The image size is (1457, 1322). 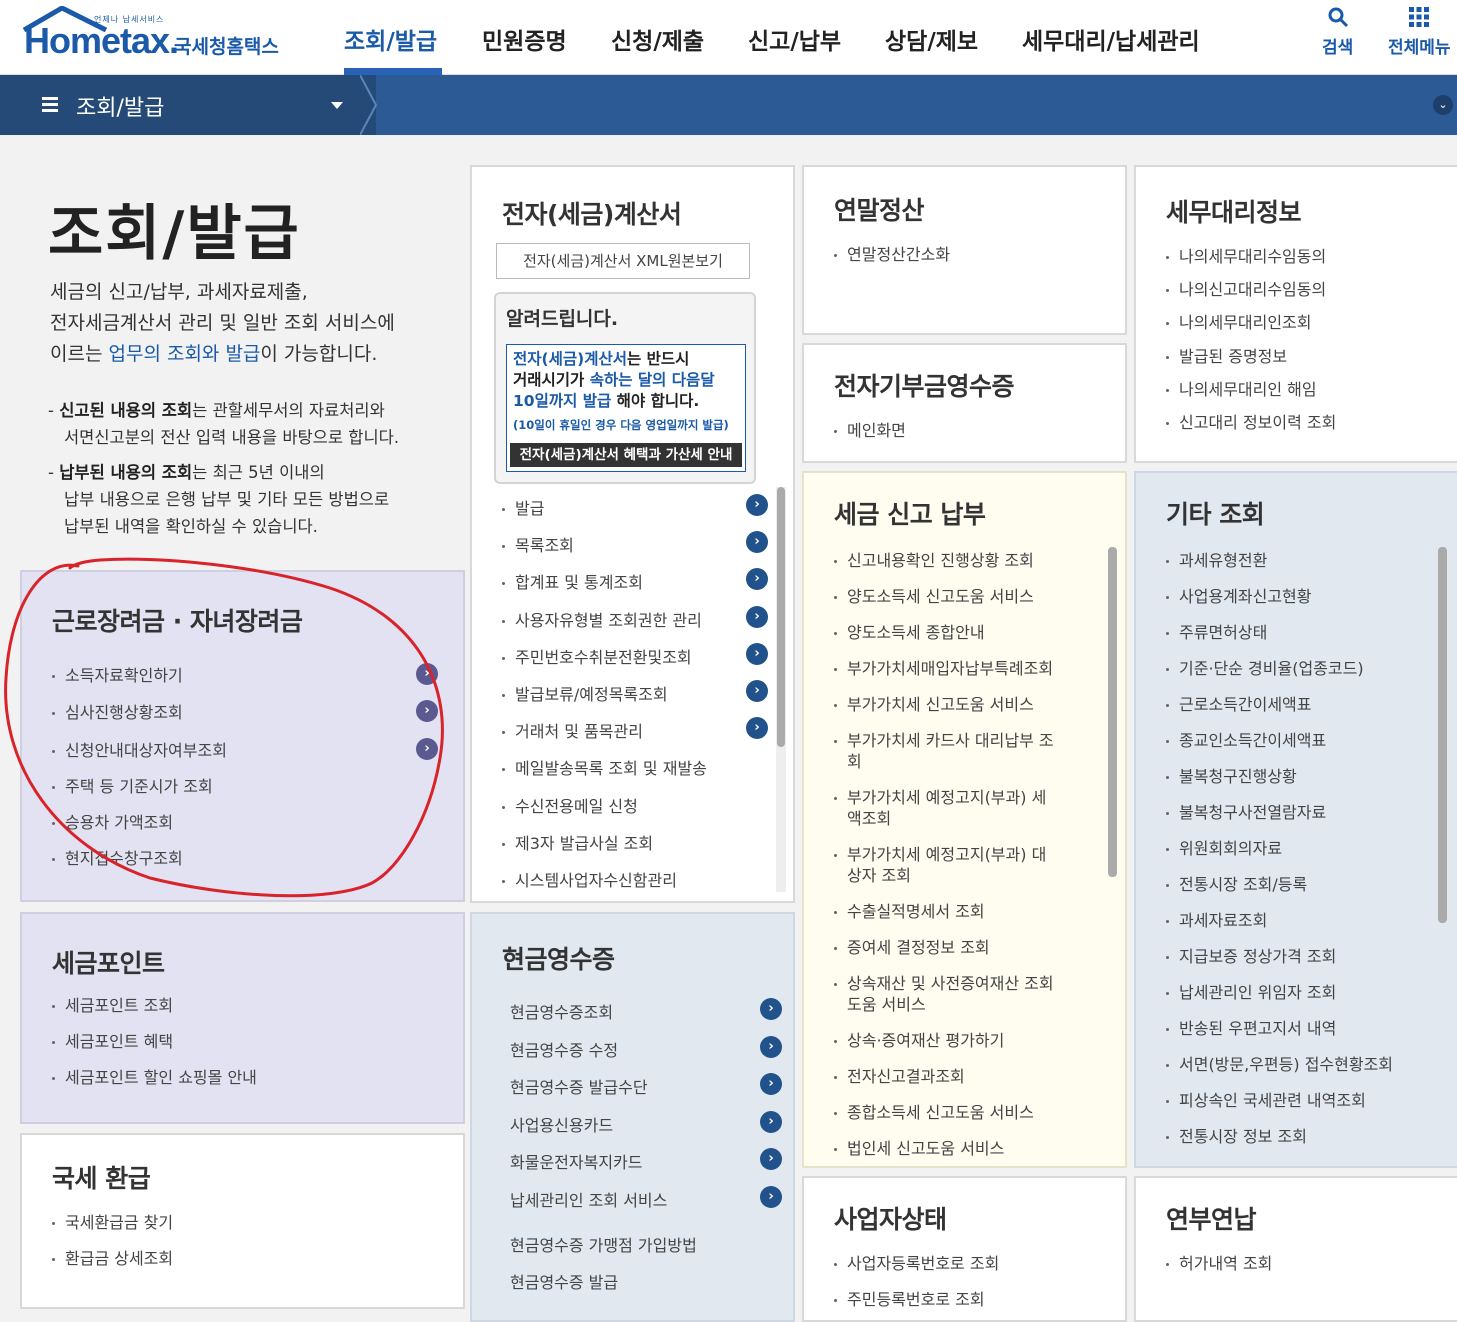 What do you see at coordinates (1265, 667) in the screenshot?
I see `list-item-link: 기준·단순 경비율(업종코드)` at bounding box center [1265, 667].